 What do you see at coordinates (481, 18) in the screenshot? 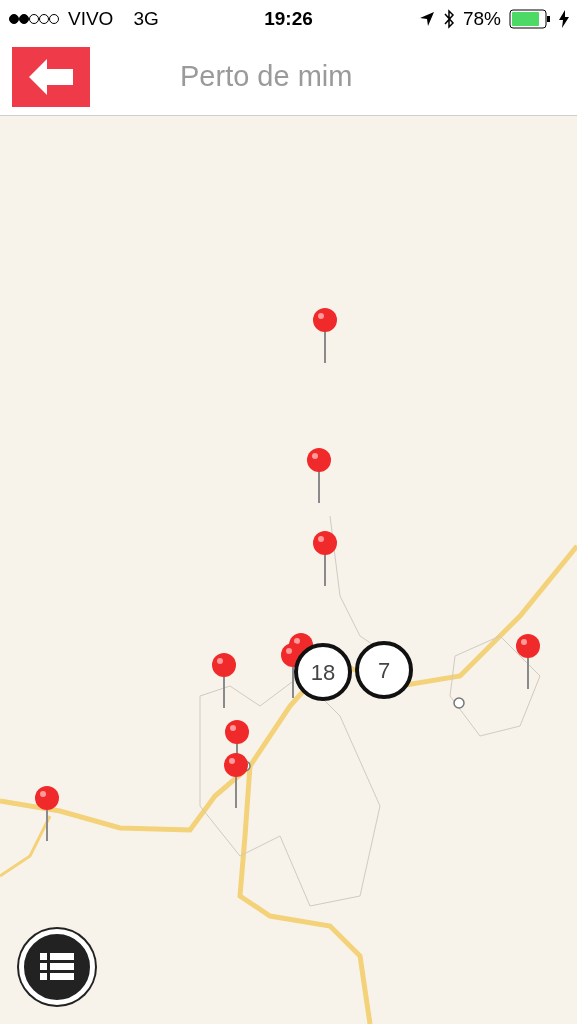
I see `battery-percent: 78%` at bounding box center [481, 18].